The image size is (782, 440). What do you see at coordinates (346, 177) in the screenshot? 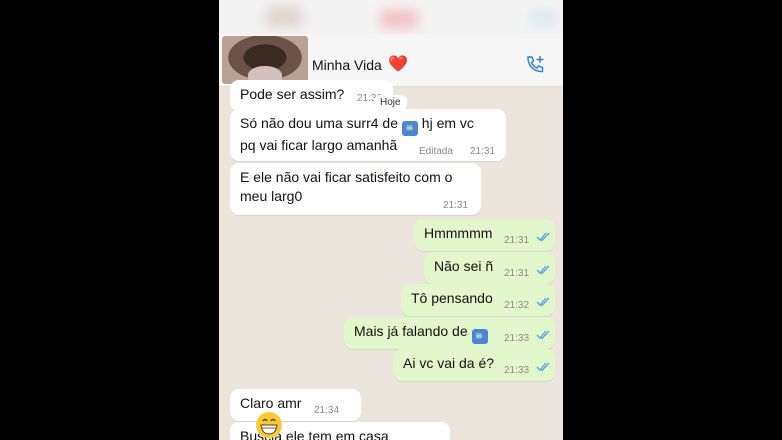
I see `message-text: E ele não vai ficar satisfeito com o` at bounding box center [346, 177].